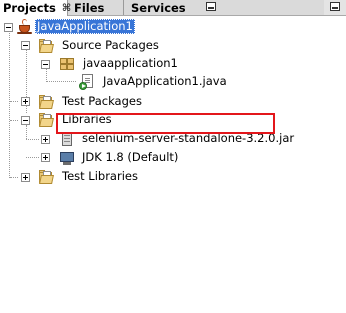  Describe the element at coordinates (85, 26) in the screenshot. I see `tree-item-javaapplication1: JavaApplication1` at that location.